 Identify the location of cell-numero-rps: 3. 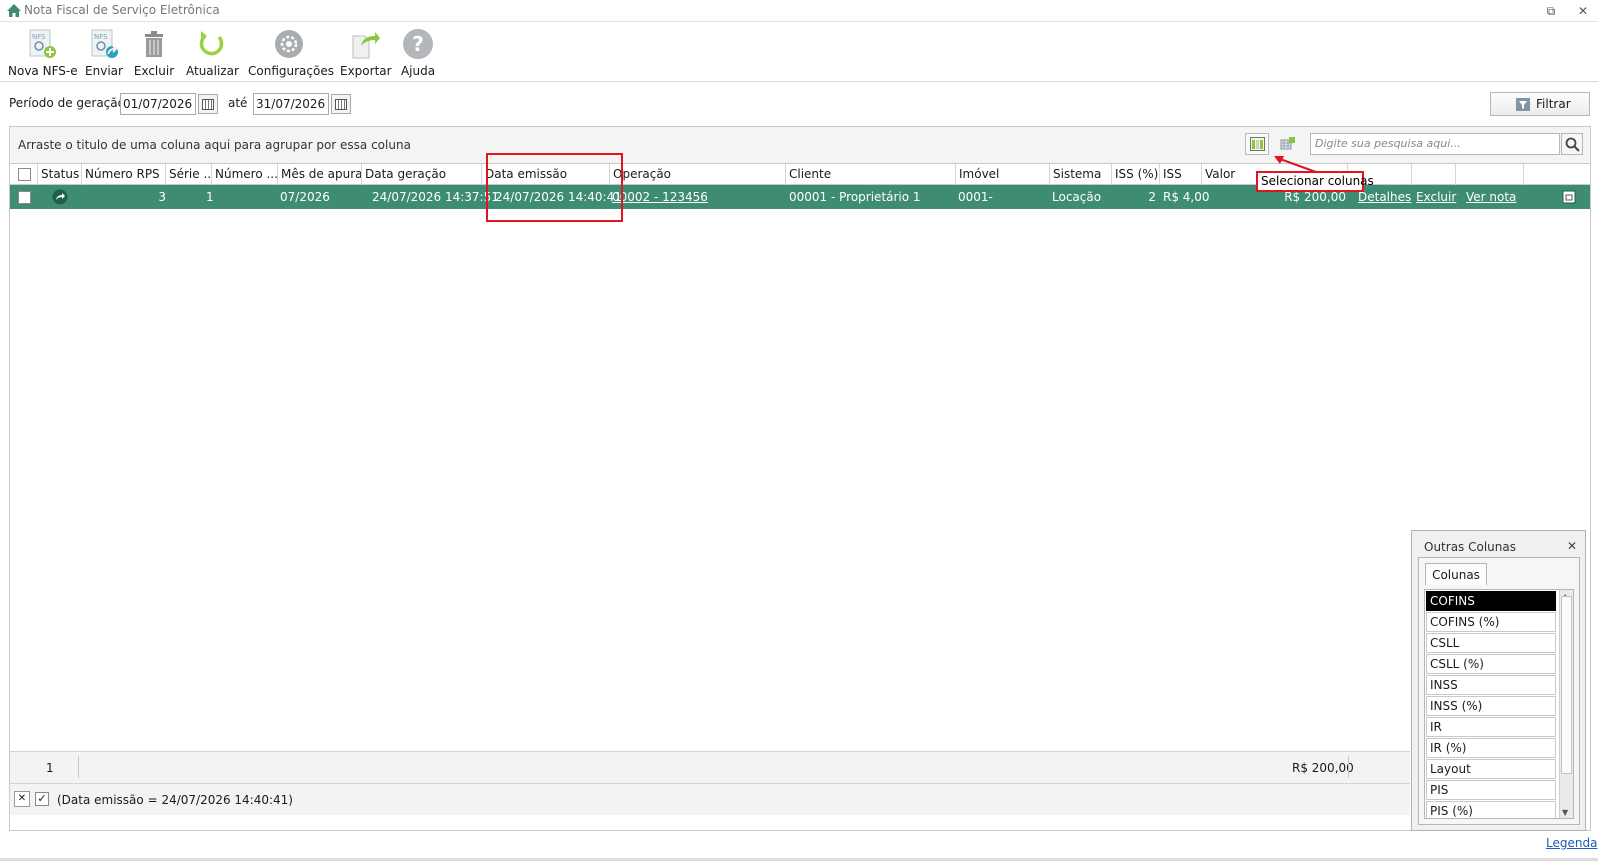
(162, 197).